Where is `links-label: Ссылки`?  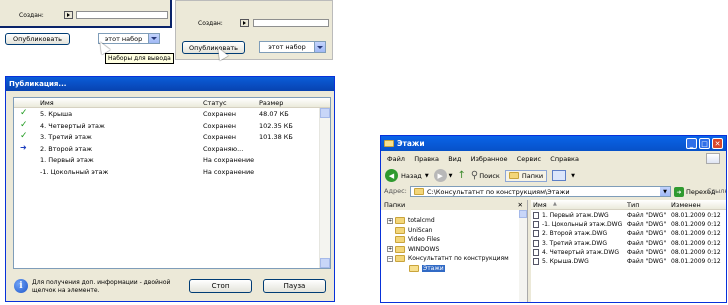
links-label: Ссылки is located at coordinates (716, 191).